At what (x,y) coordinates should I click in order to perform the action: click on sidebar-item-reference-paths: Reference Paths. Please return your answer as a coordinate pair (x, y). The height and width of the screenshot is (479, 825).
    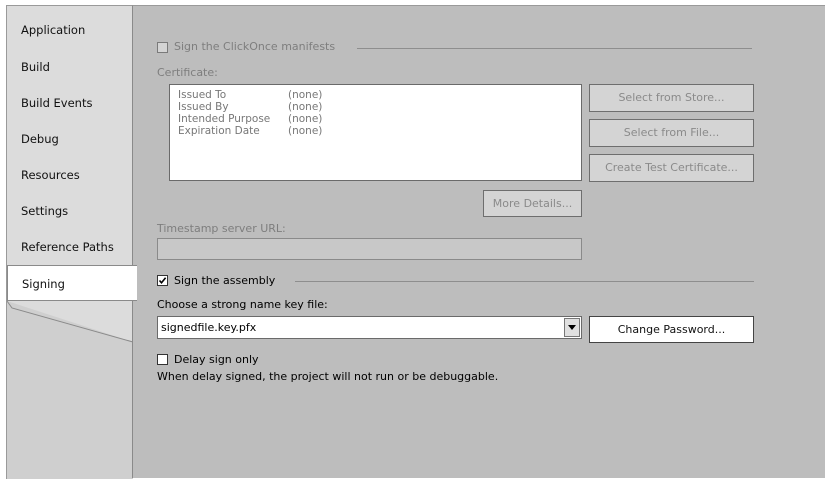
    Looking at the image, I should click on (70, 247).